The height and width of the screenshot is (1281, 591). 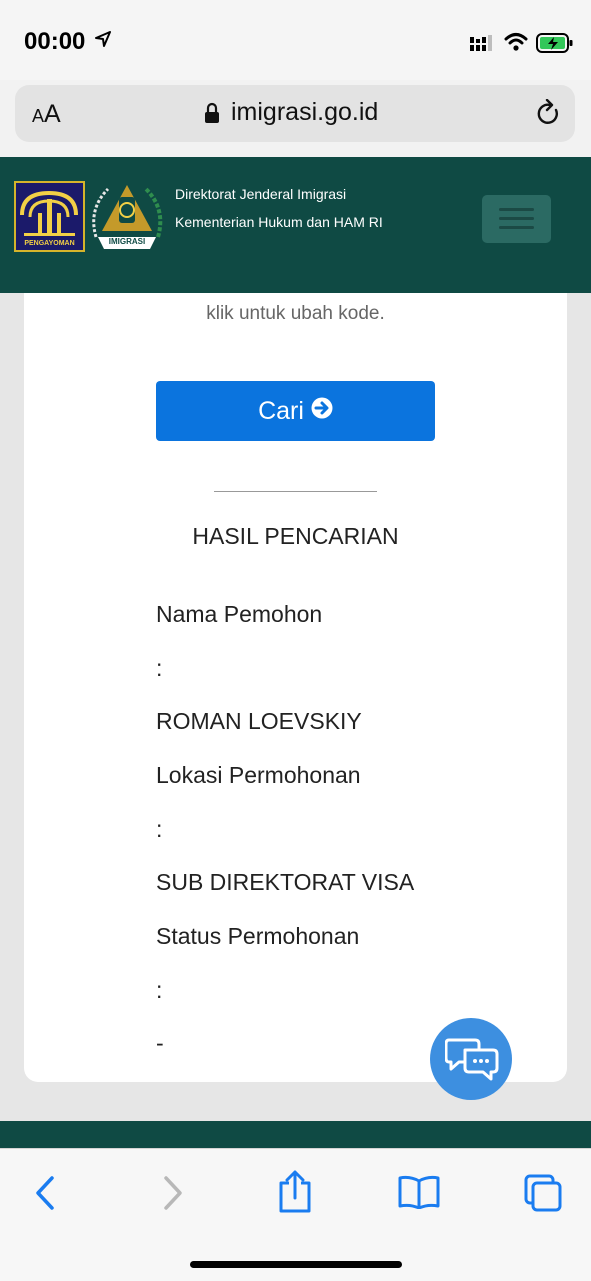 What do you see at coordinates (322, 411) in the screenshot?
I see `arrow-circle-right-icon` at bounding box center [322, 411].